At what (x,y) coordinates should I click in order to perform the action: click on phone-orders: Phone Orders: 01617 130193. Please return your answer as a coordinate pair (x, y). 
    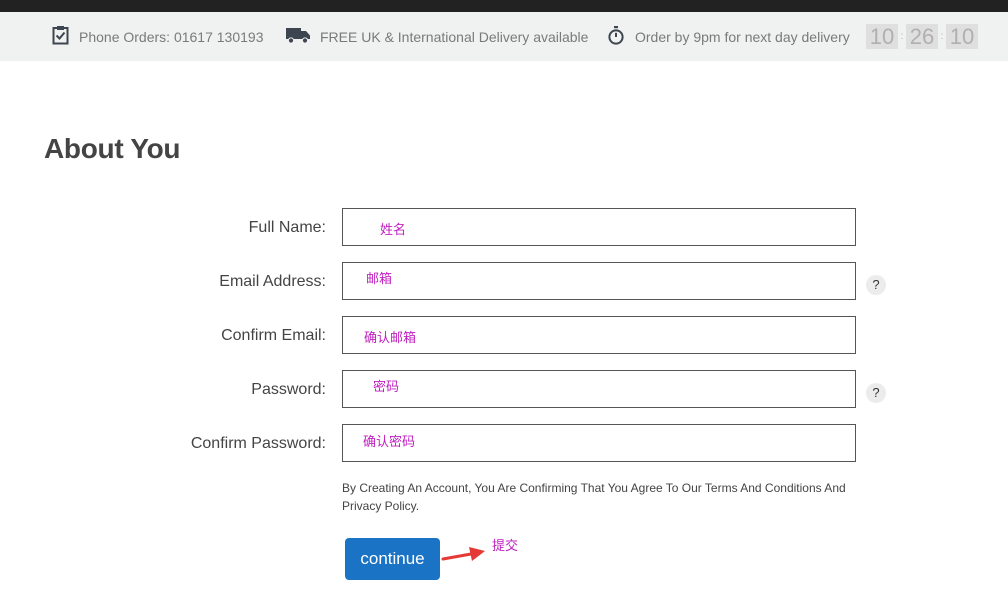
    Looking at the image, I should click on (157, 36).